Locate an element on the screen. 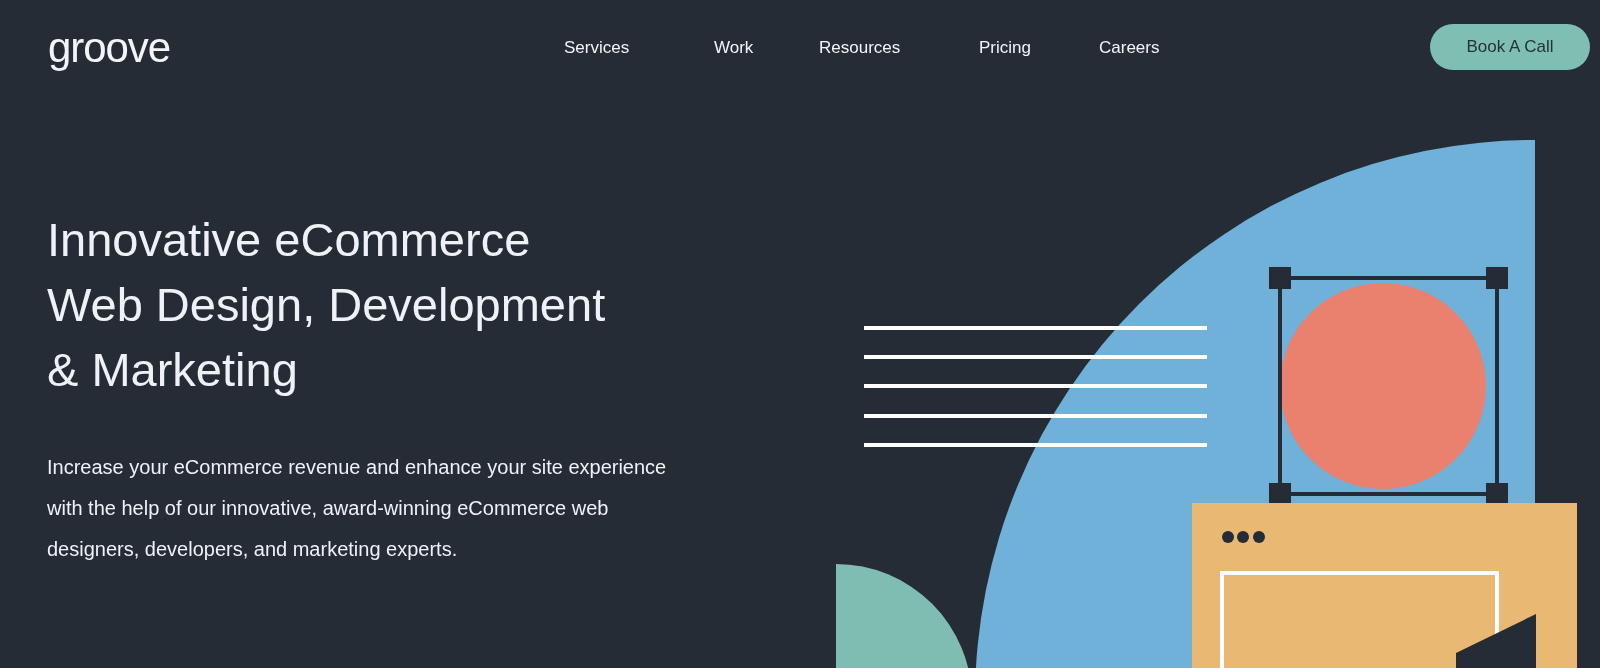  nav-link: Resources is located at coordinates (899, 47).